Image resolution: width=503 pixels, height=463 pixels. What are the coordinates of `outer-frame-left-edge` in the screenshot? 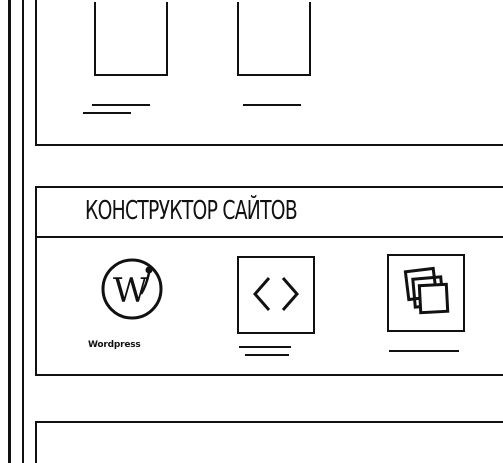 It's located at (9, 231).